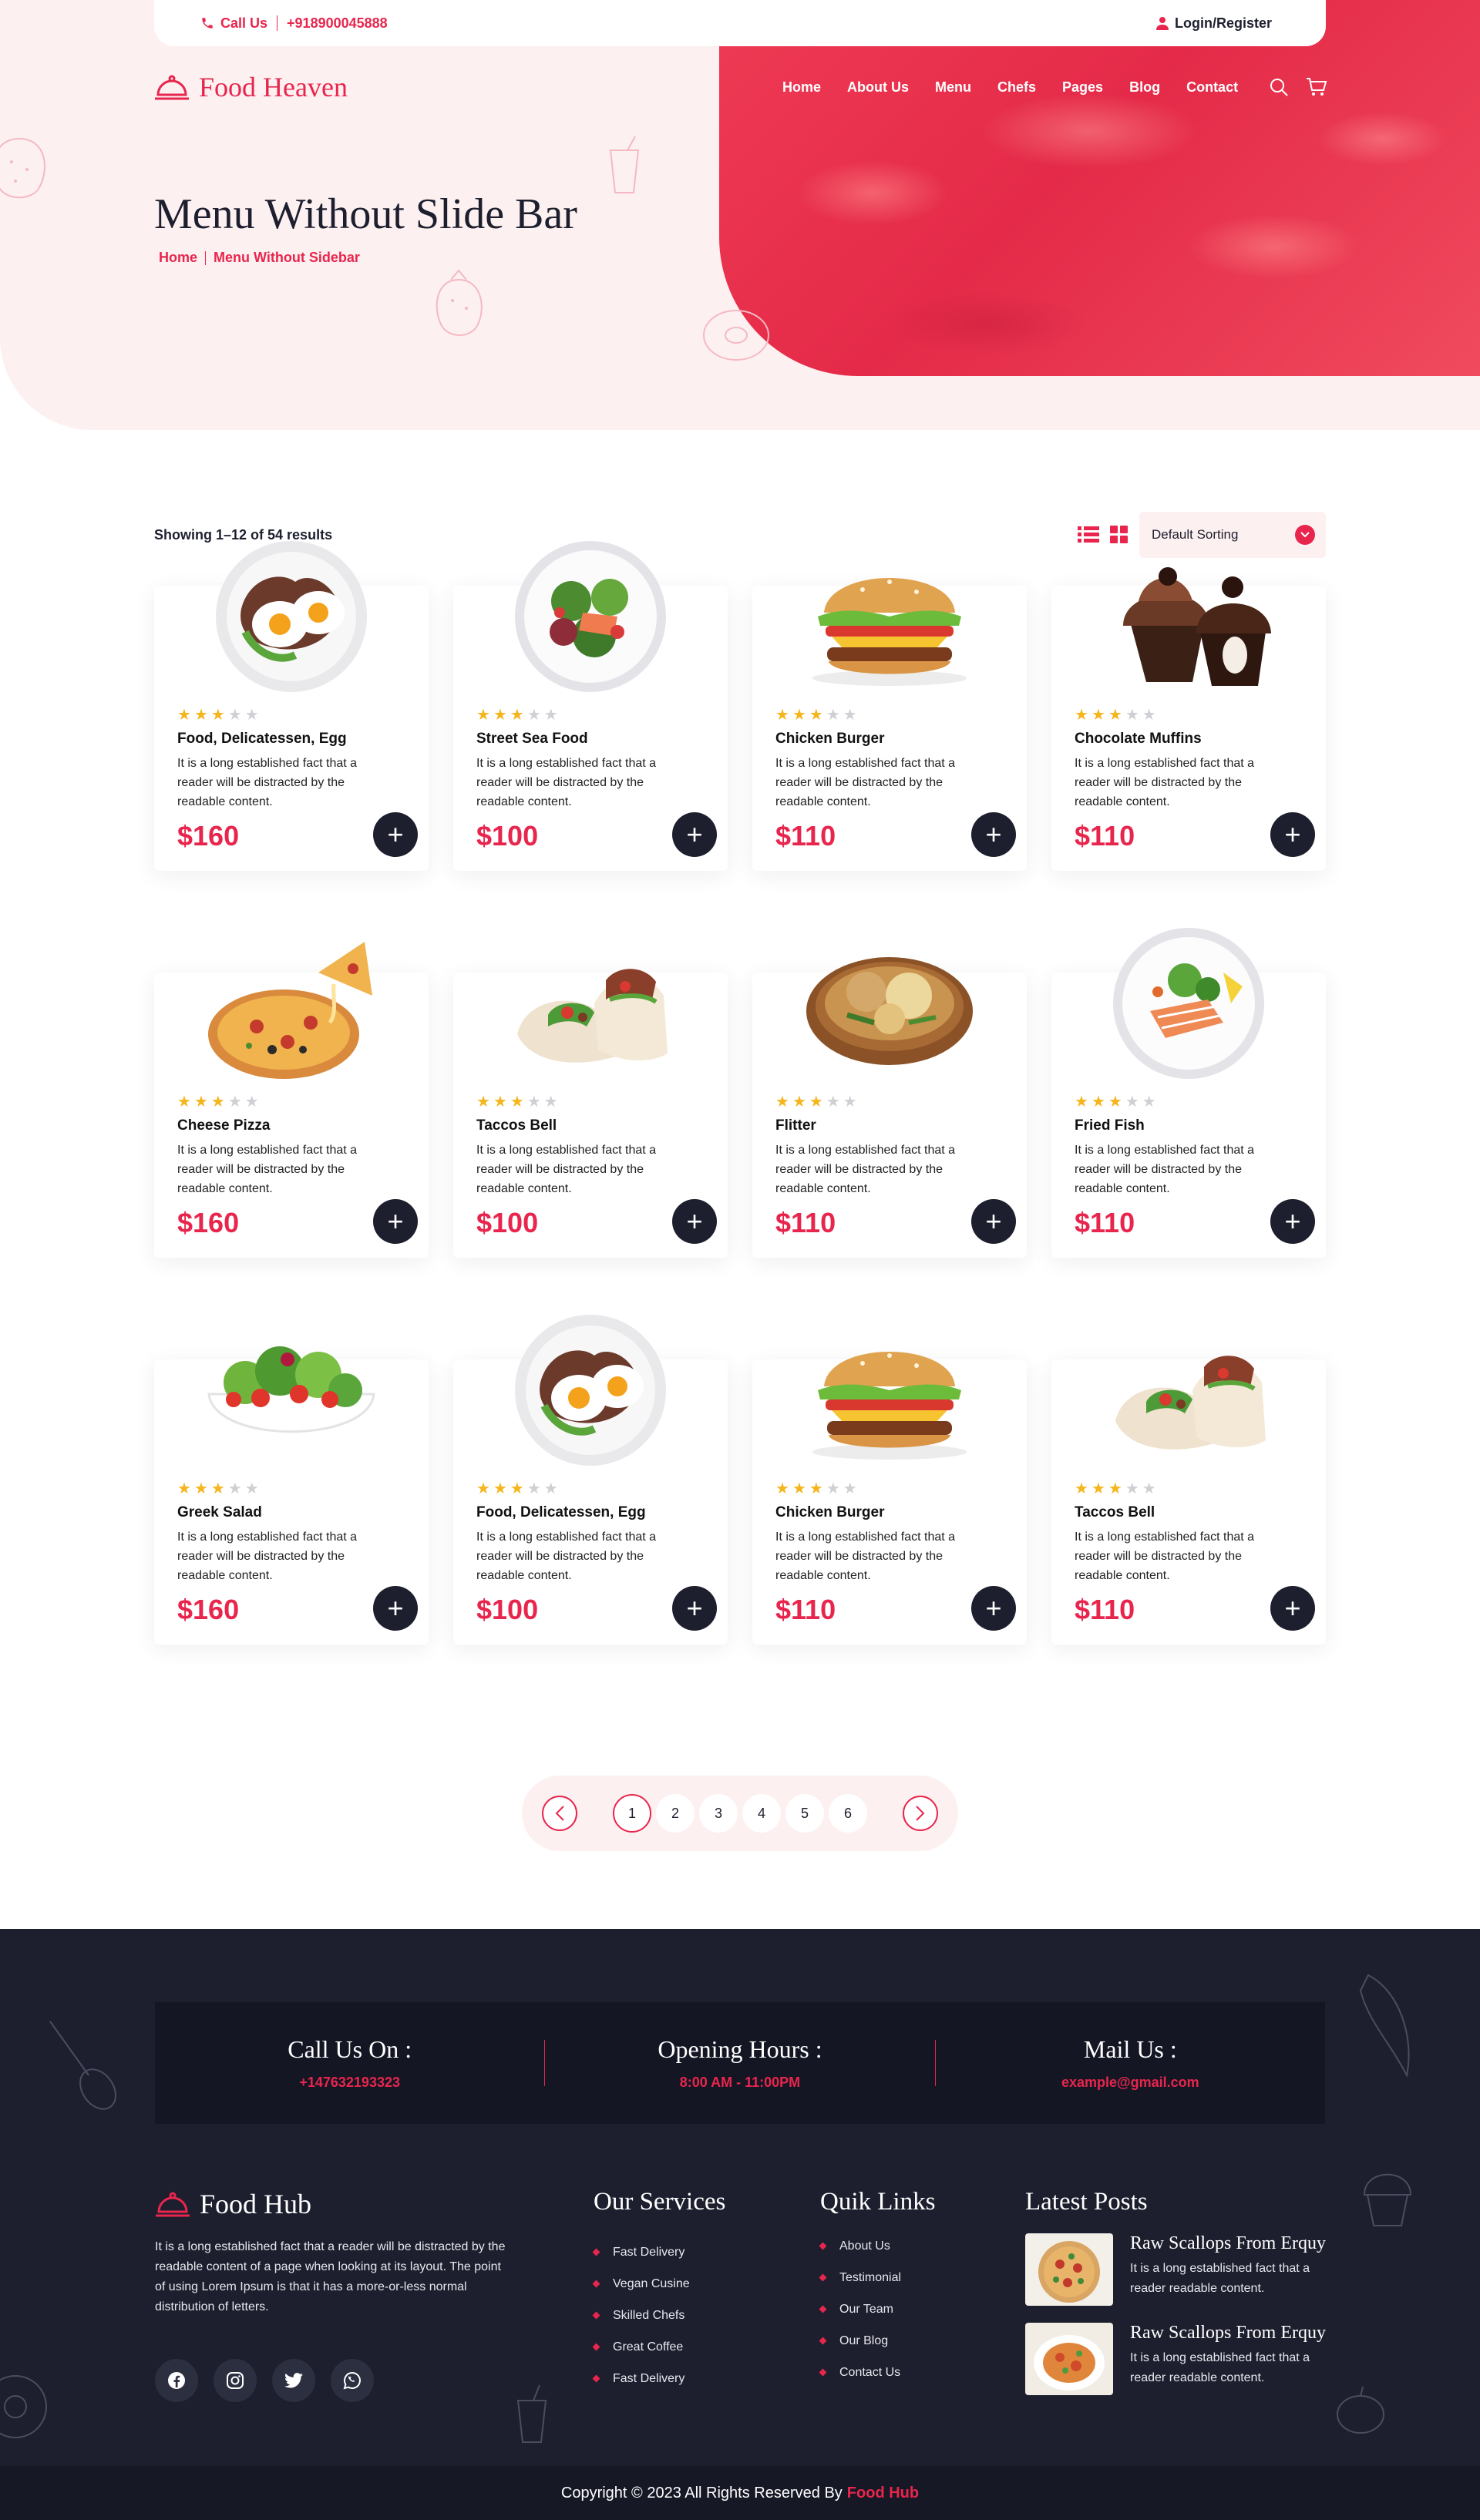 Image resolution: width=1480 pixels, height=2520 pixels. Describe the element at coordinates (660, 2347) in the screenshot. I see `service-link: Great Coffee` at that location.